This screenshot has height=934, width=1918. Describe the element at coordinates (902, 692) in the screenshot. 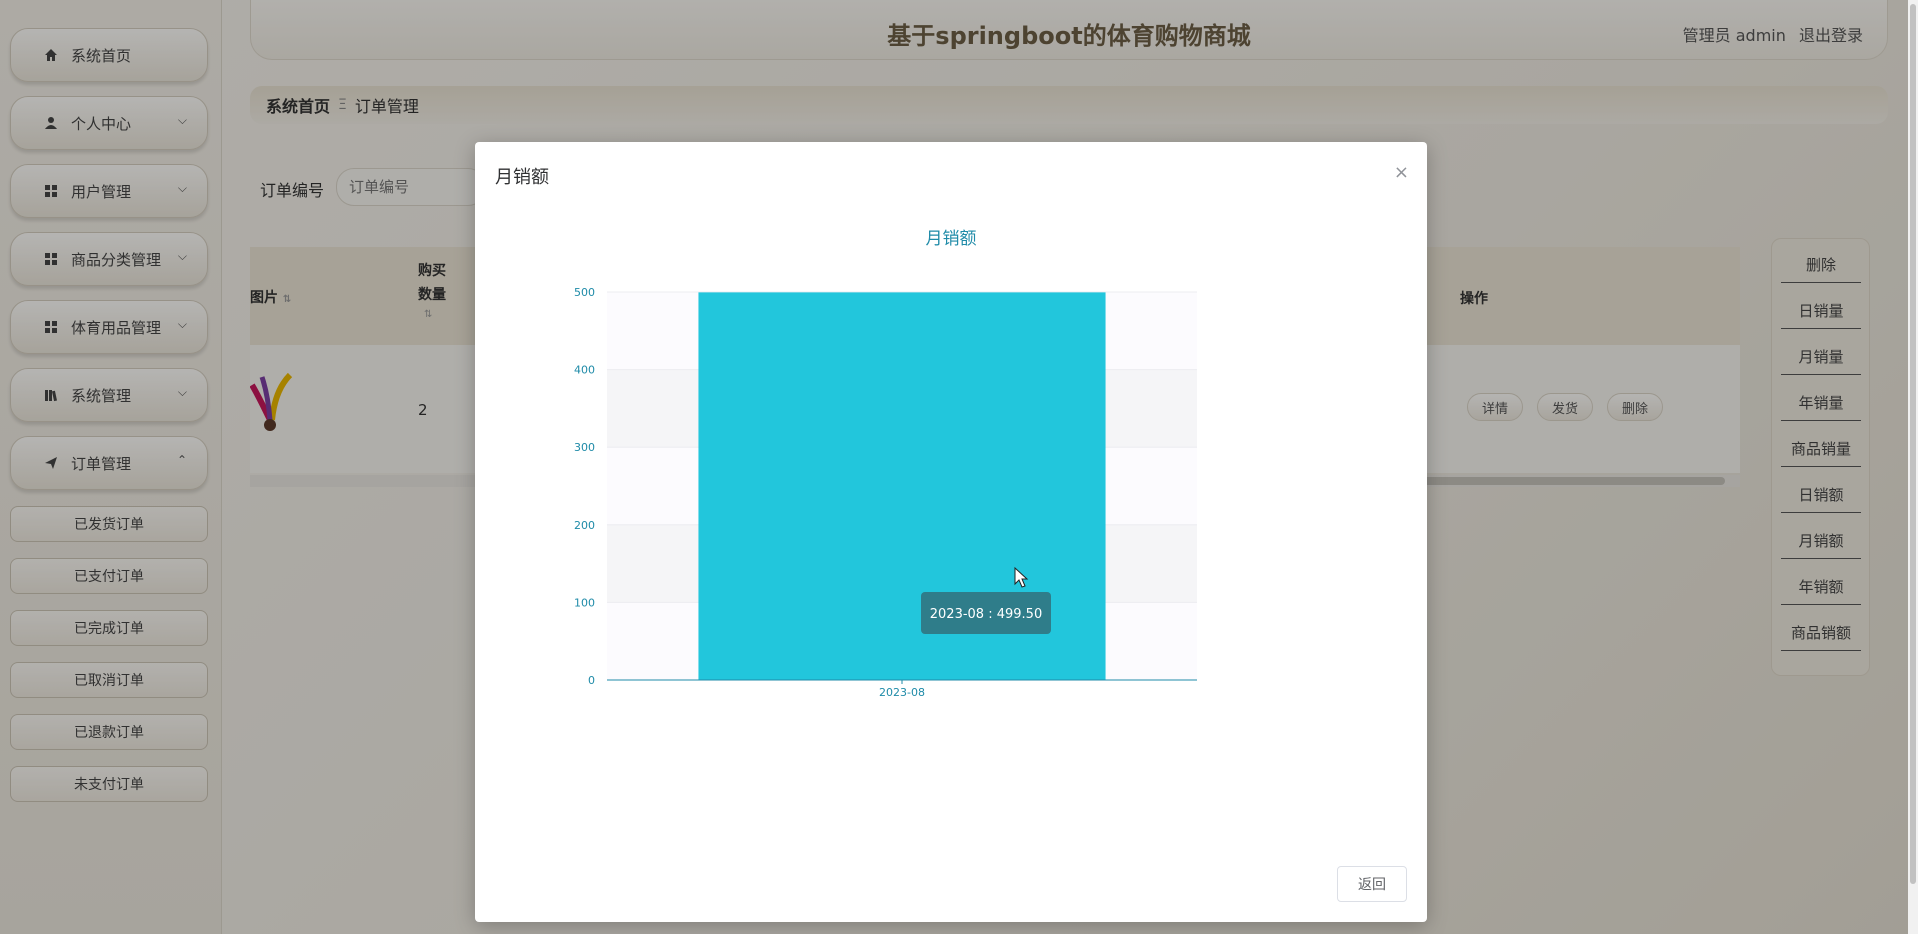

I see `x-tick-label: 2023-08` at that location.